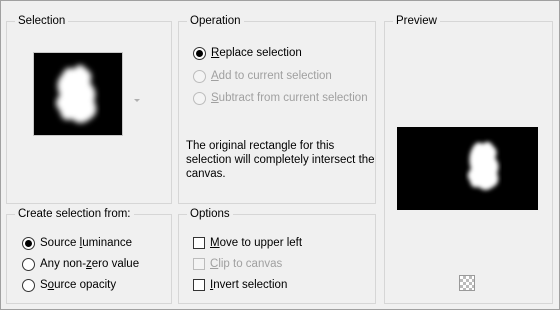 Image resolution: width=560 pixels, height=310 pixels. What do you see at coordinates (74, 214) in the screenshot?
I see `create-from-group-title: Create selection from:` at bounding box center [74, 214].